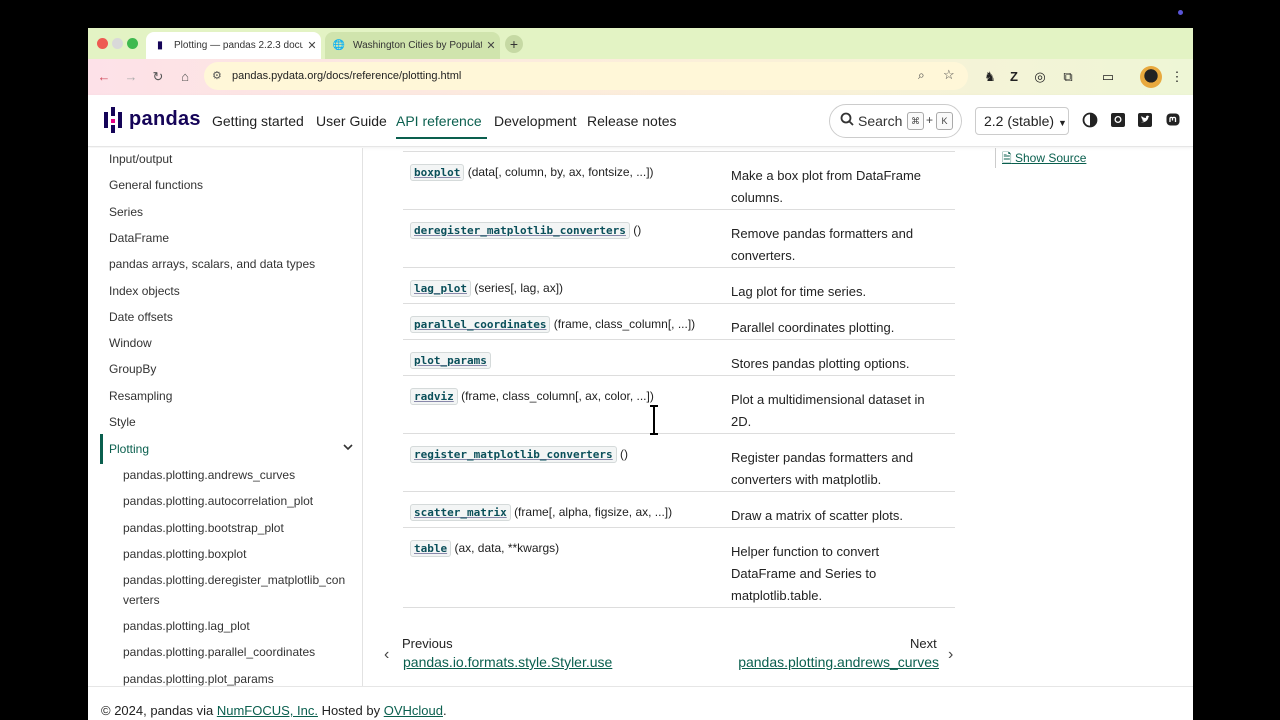  What do you see at coordinates (513, 454) in the screenshot?
I see `api-link-register-matplotlib-converters: register_matplotlib_converters` at bounding box center [513, 454].